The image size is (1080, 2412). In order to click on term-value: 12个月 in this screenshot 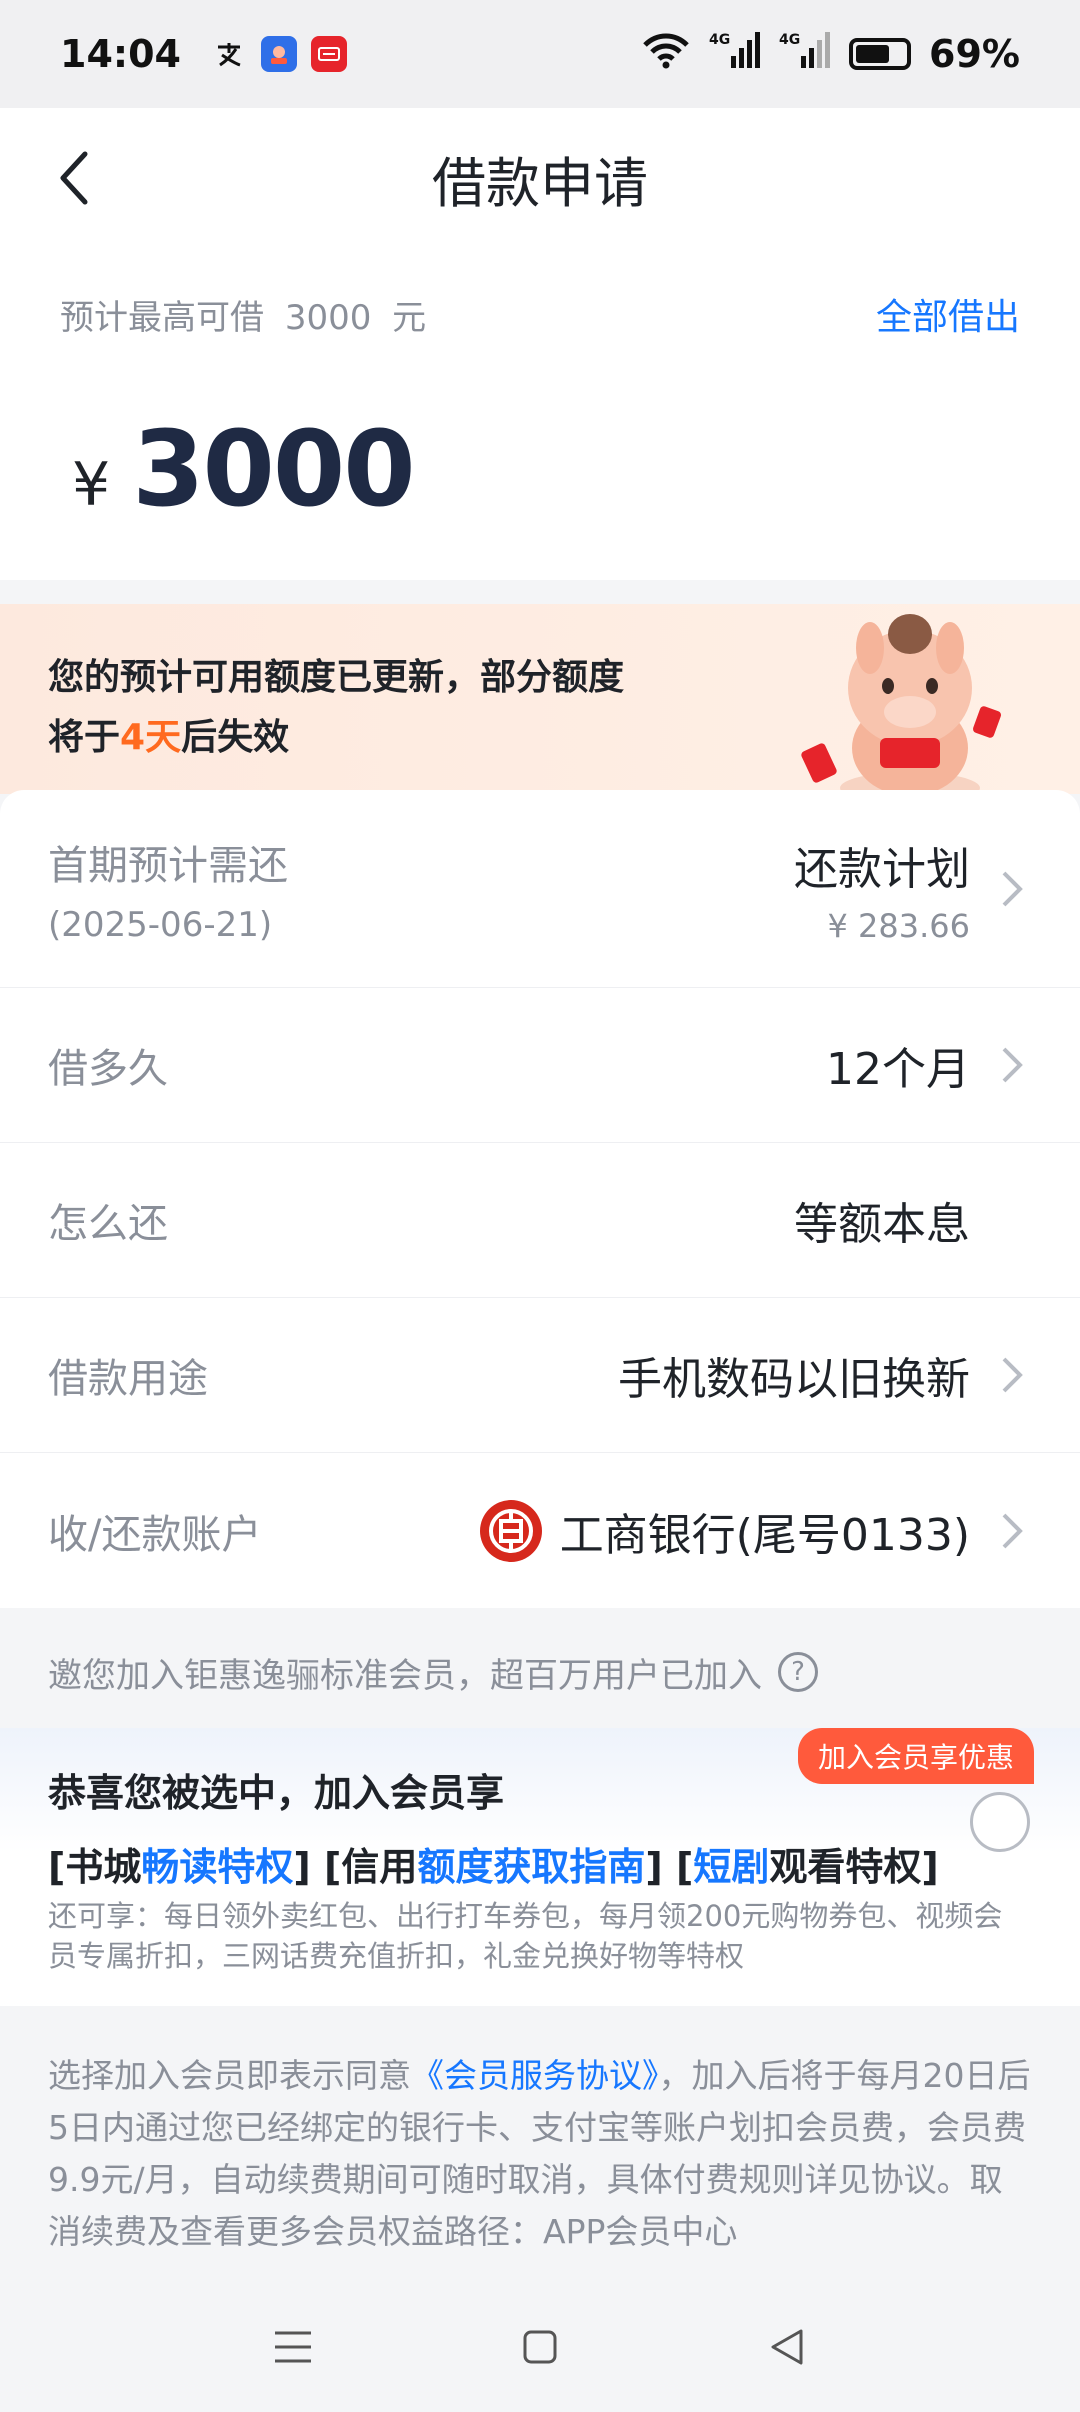, I will do `click(898, 1069)`.